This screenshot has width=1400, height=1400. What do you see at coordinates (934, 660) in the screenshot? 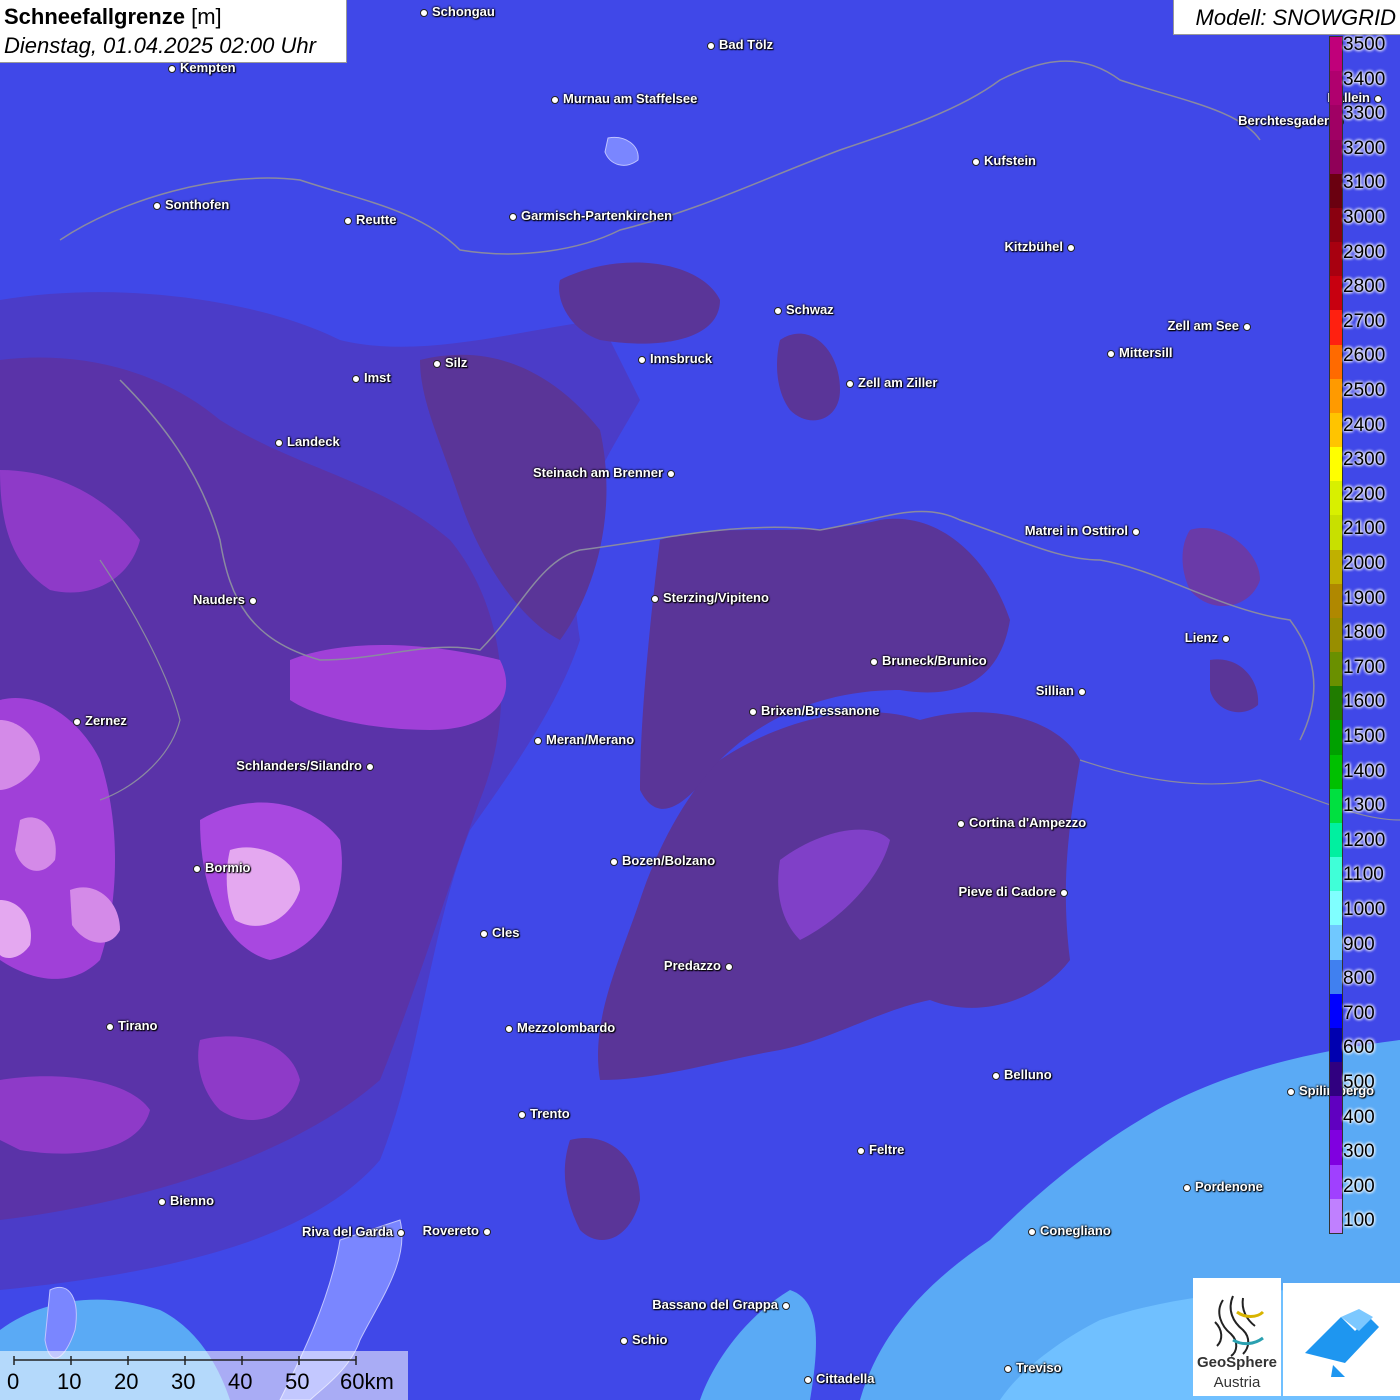
I see `city-label: Bruneck/Brunico` at bounding box center [934, 660].